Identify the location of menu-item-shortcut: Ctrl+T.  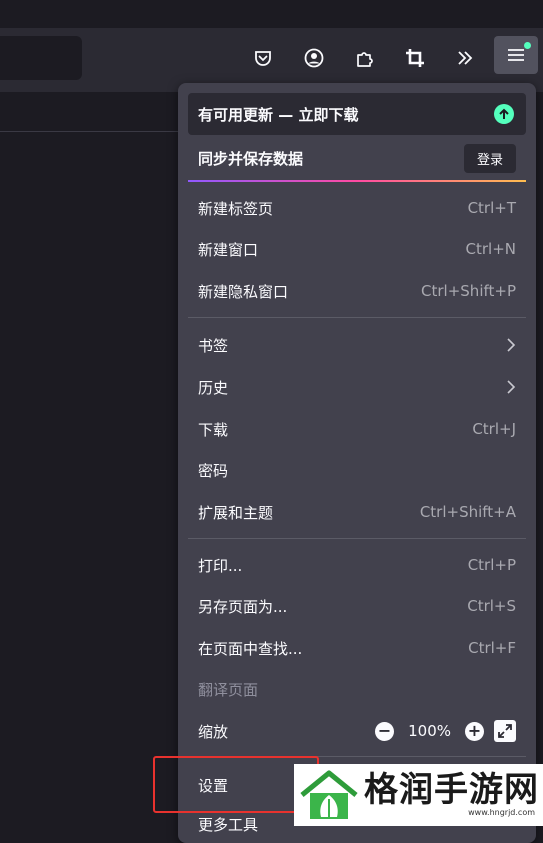
(491, 208).